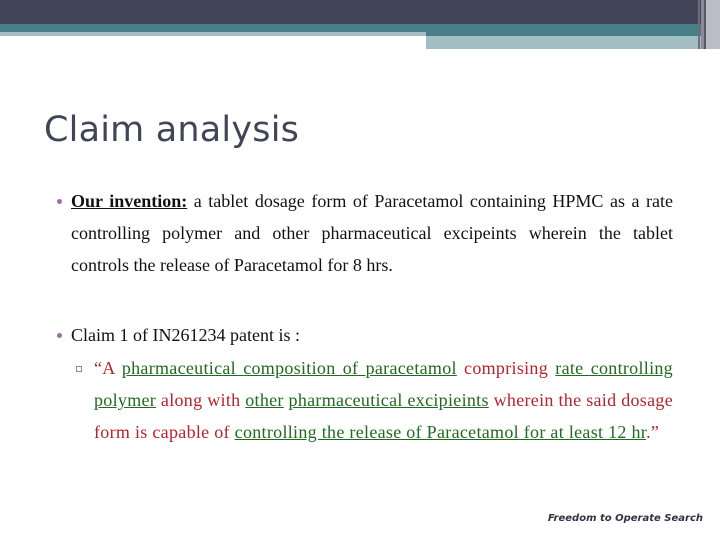 This screenshot has width=720, height=540. What do you see at coordinates (129, 201) in the screenshot?
I see `invention-label: Our invention:` at bounding box center [129, 201].